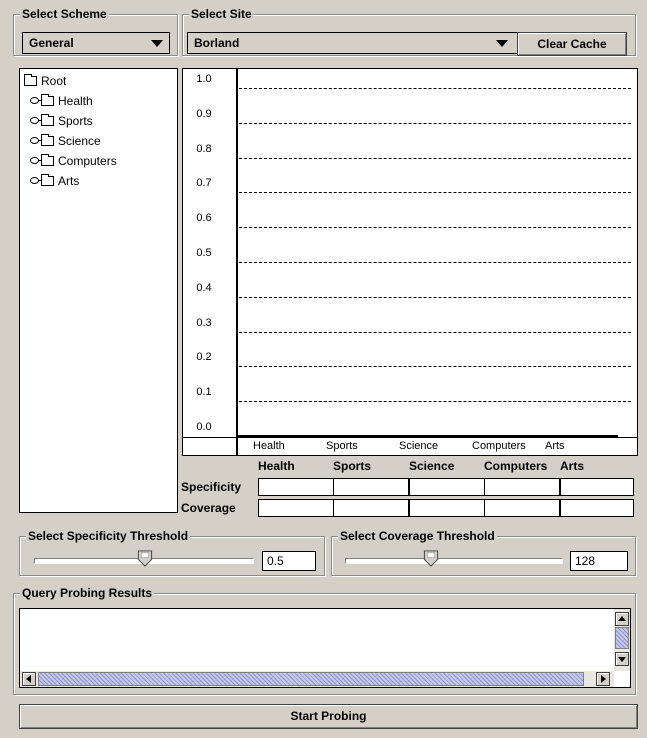  What do you see at coordinates (208, 508) in the screenshot?
I see `table-row-label: Coverage` at bounding box center [208, 508].